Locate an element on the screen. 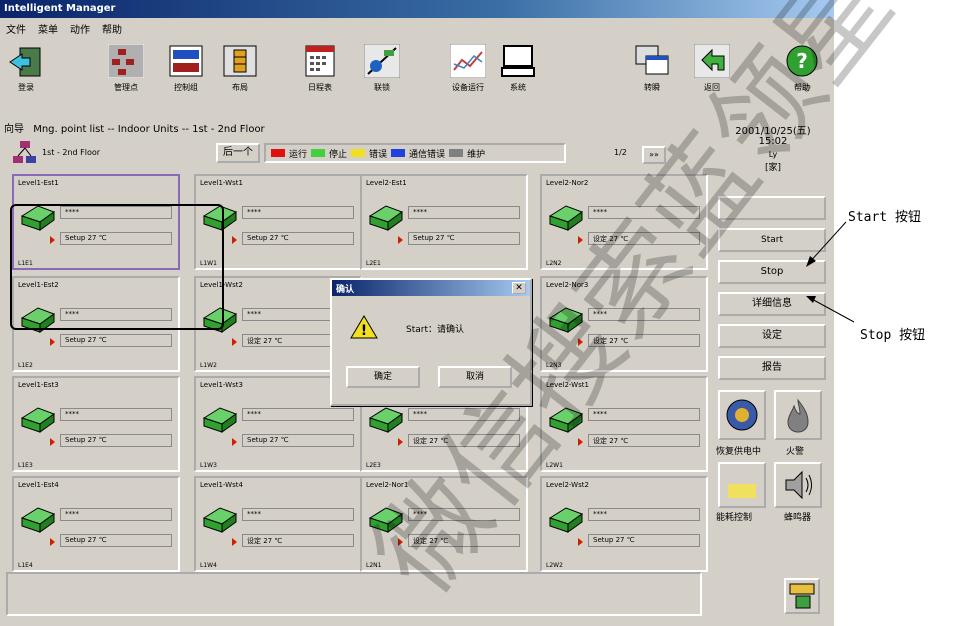 This screenshot has height=626, width=956. legend-comm-error: 通信错误 is located at coordinates (427, 154).